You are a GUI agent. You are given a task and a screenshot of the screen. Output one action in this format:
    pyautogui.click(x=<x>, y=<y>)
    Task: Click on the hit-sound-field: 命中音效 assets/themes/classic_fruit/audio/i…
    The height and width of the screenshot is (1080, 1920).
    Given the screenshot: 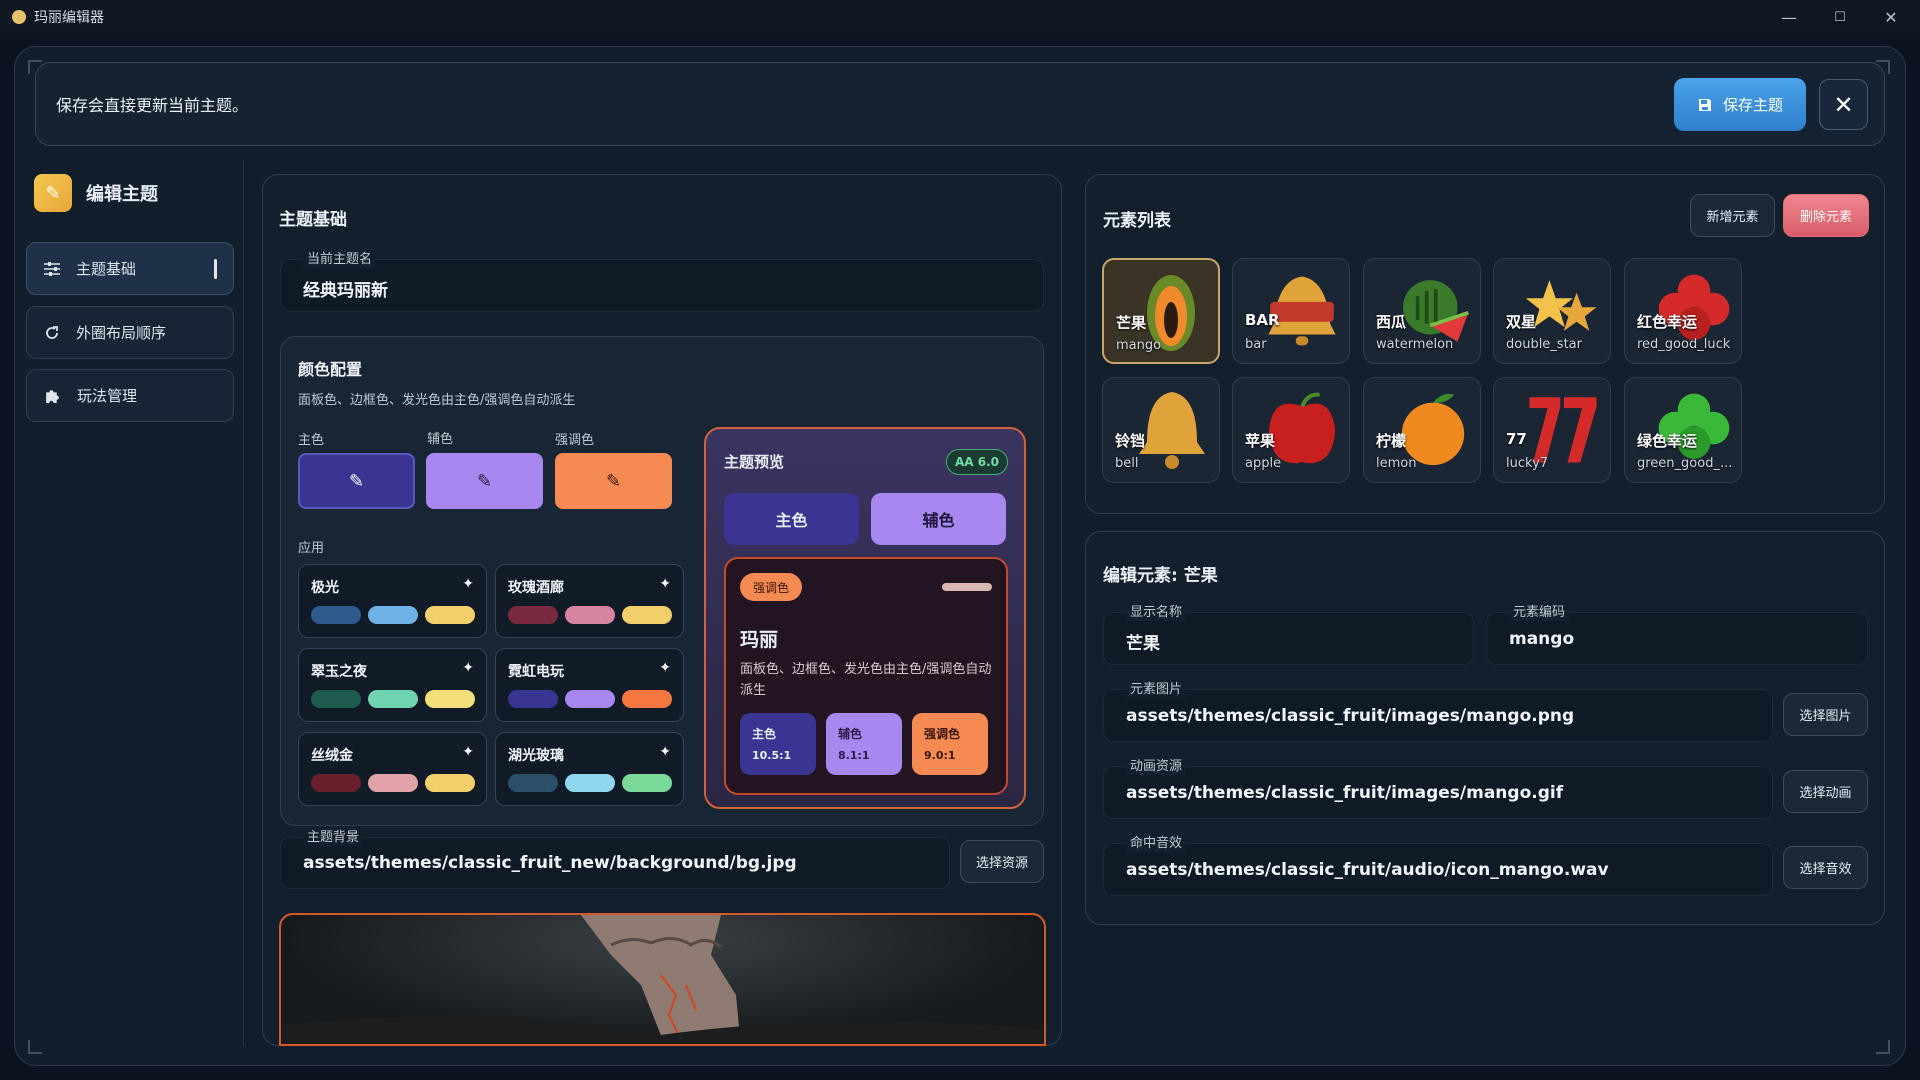 What is the action you would take?
    pyautogui.click(x=1438, y=866)
    